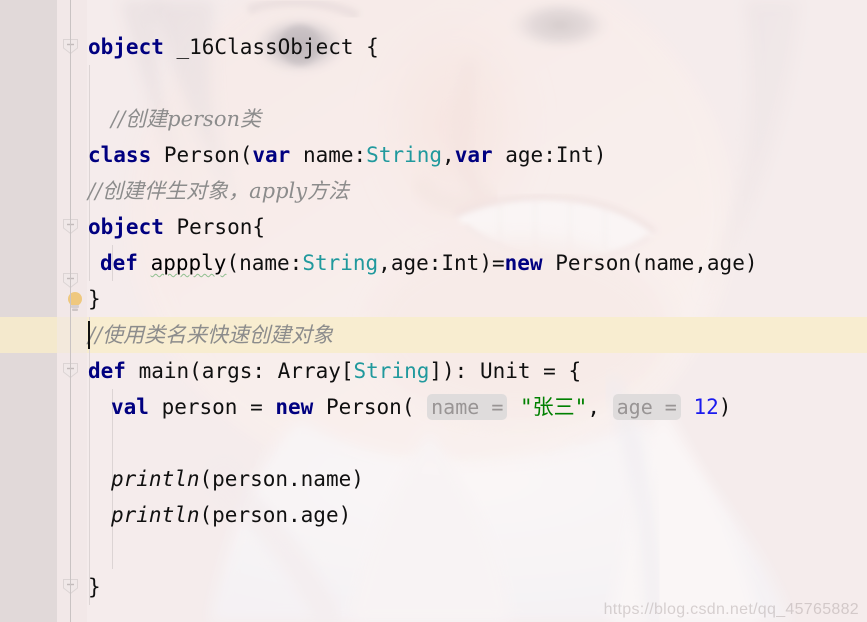  Describe the element at coordinates (725, 407) in the screenshot. I see `token-plain: )` at that location.